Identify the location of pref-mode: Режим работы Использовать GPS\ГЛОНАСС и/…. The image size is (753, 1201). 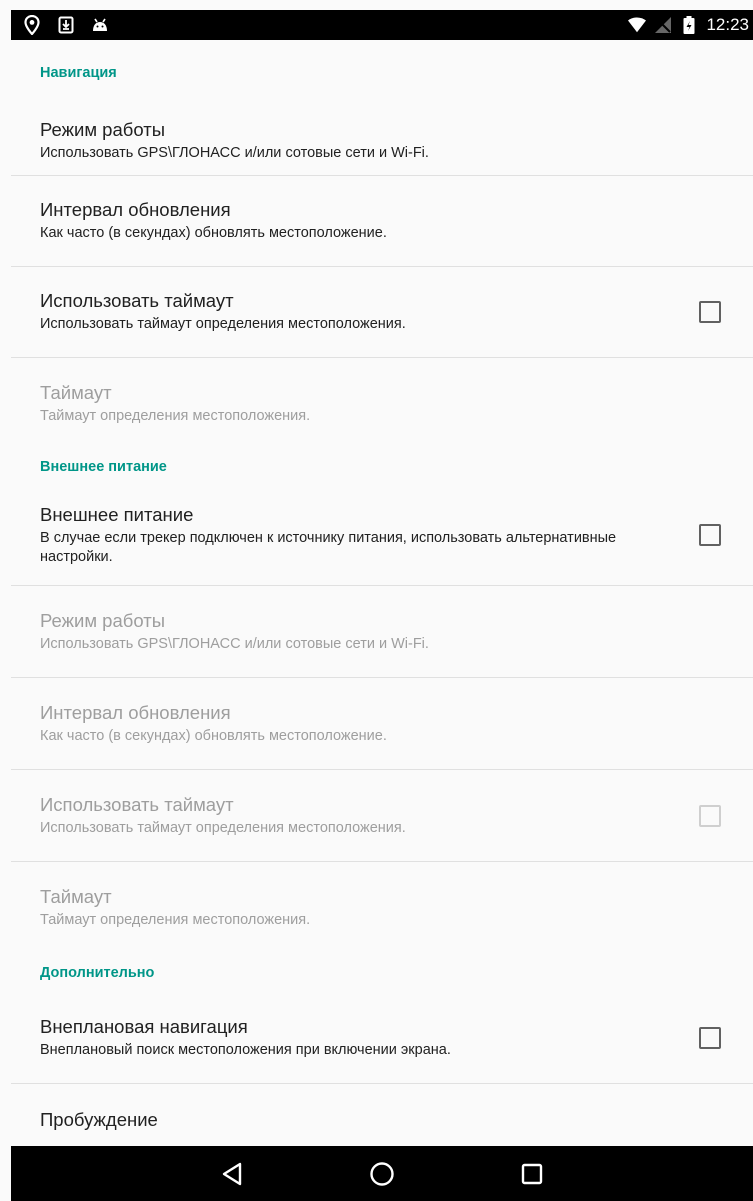
(382, 141).